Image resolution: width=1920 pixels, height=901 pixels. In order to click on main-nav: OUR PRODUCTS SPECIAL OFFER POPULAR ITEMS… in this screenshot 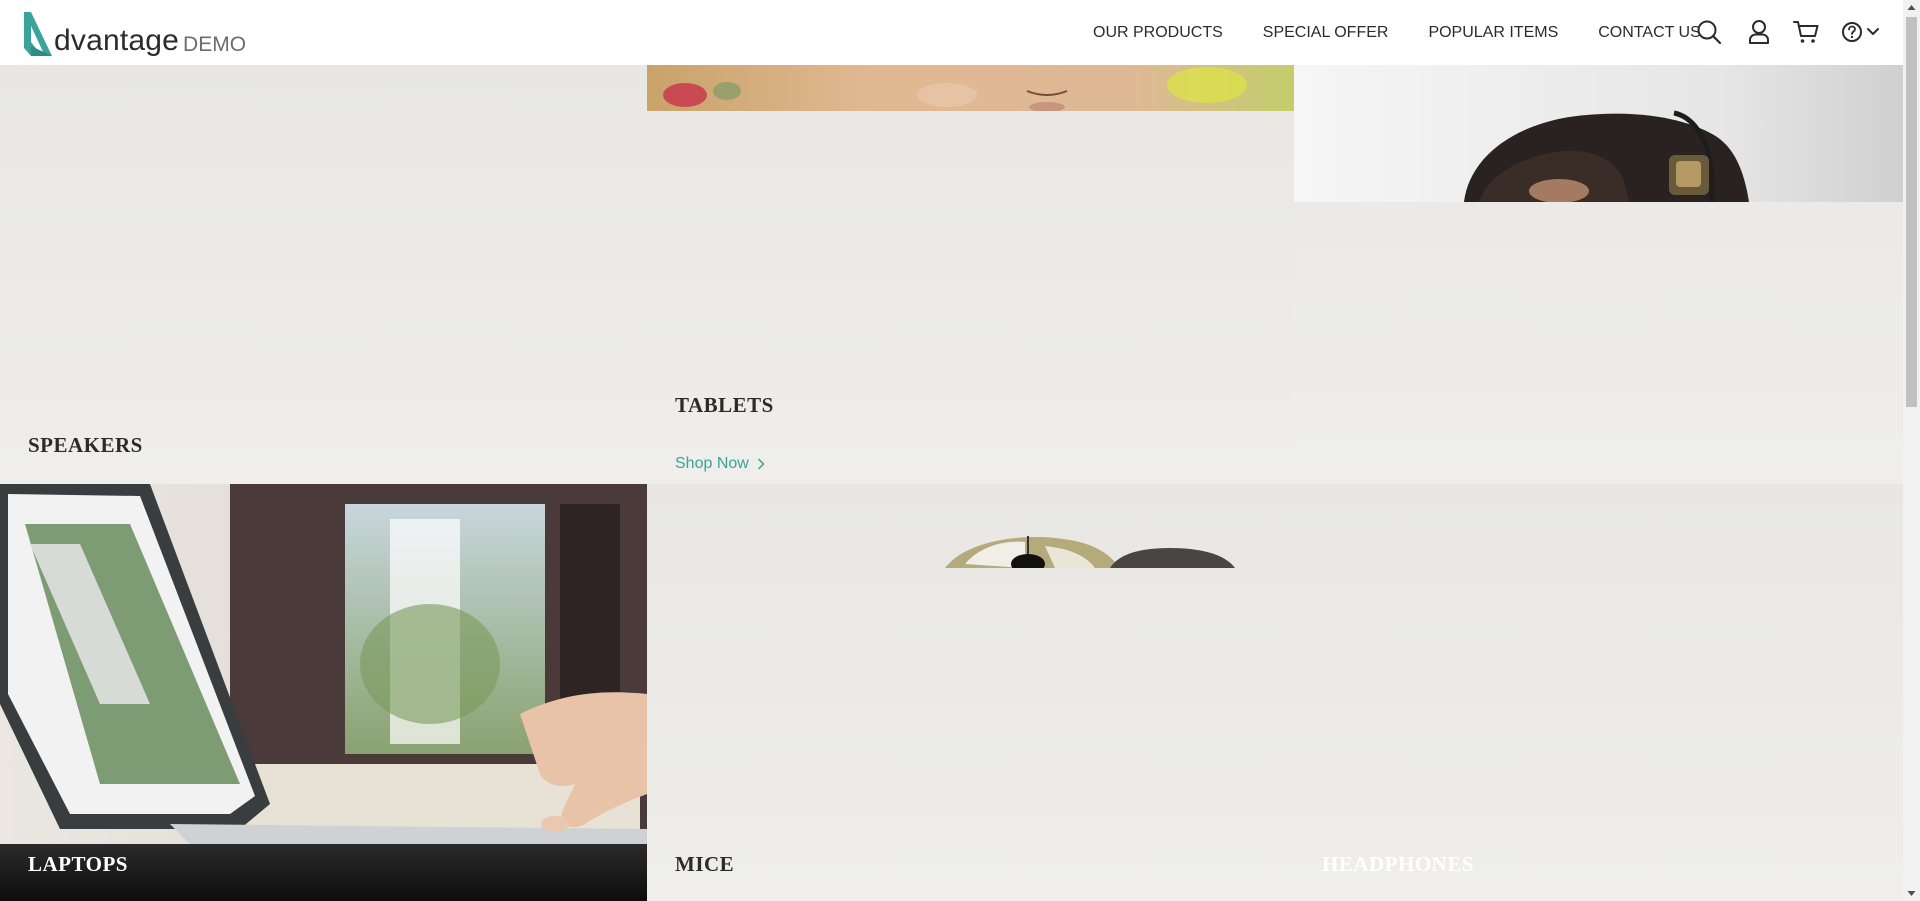, I will do `click(1397, 32)`.